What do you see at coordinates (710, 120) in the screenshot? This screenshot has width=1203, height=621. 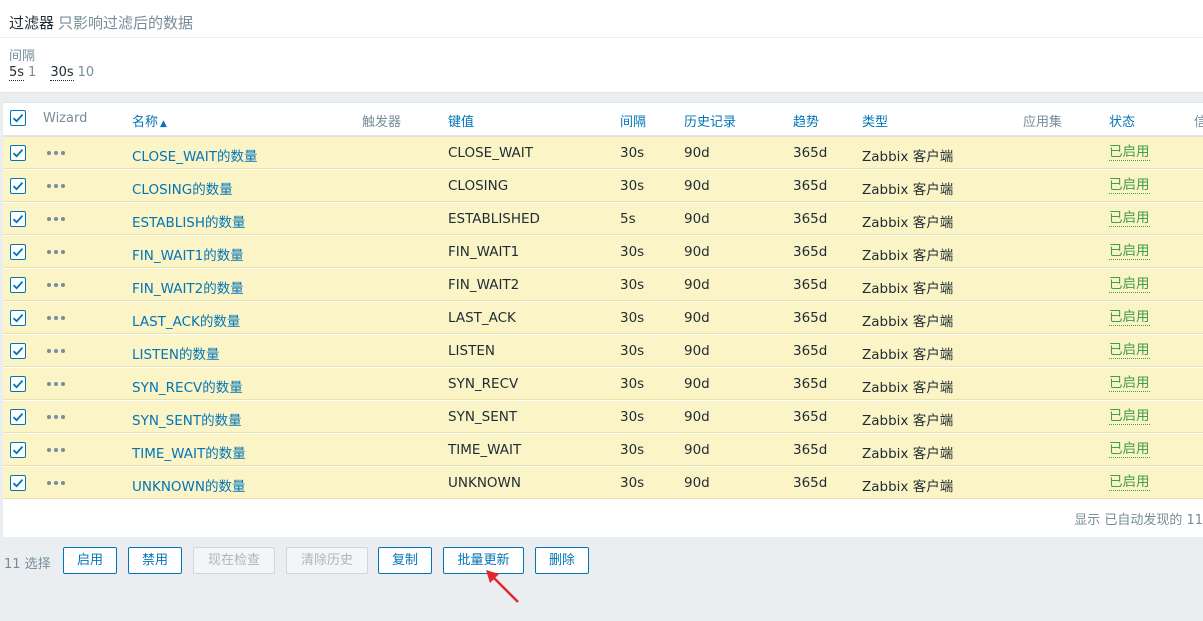 I see `header-history: 历史记录` at bounding box center [710, 120].